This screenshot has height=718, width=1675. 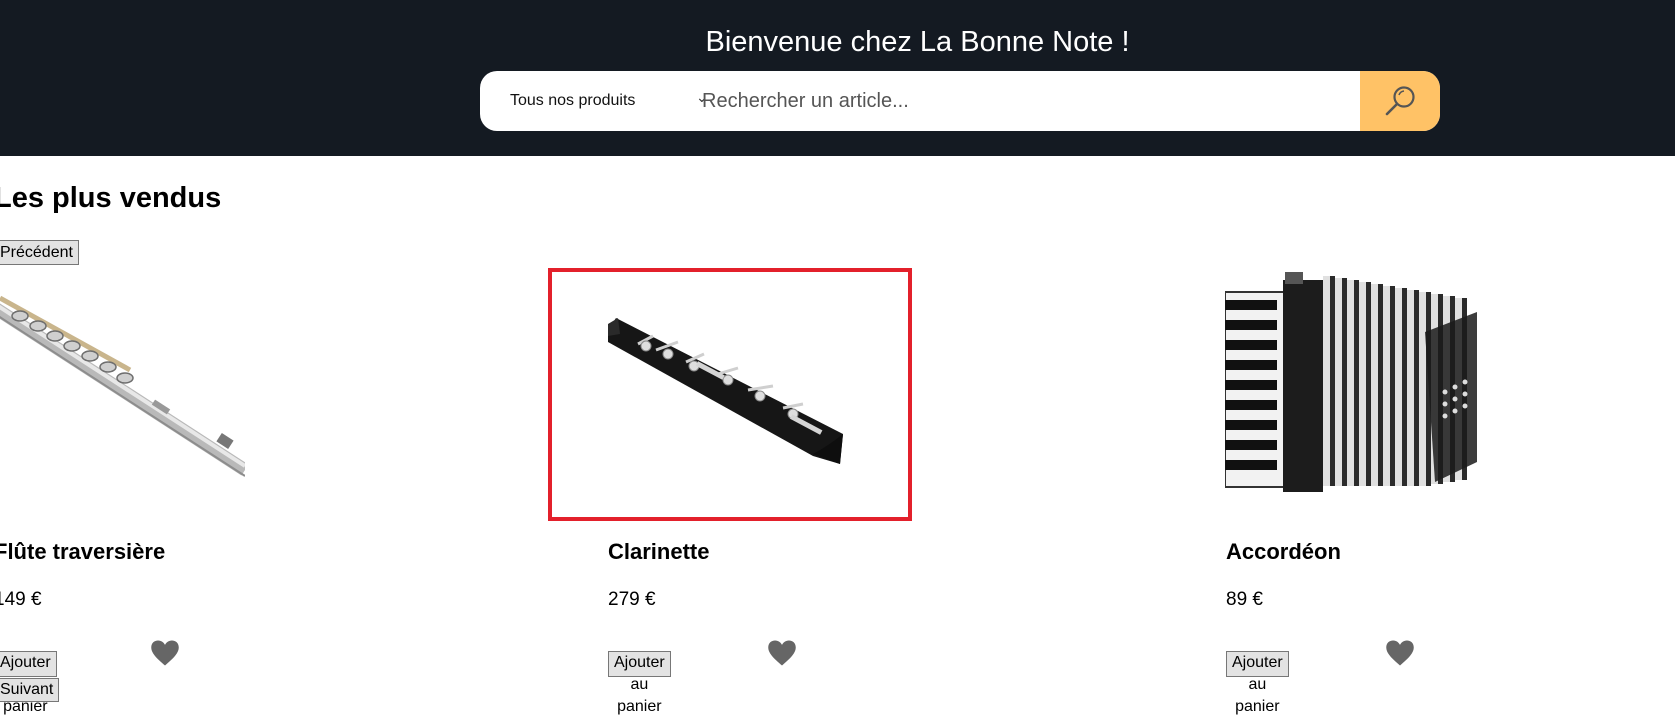 What do you see at coordinates (658, 552) in the screenshot?
I see `product-title: Clarinette` at bounding box center [658, 552].